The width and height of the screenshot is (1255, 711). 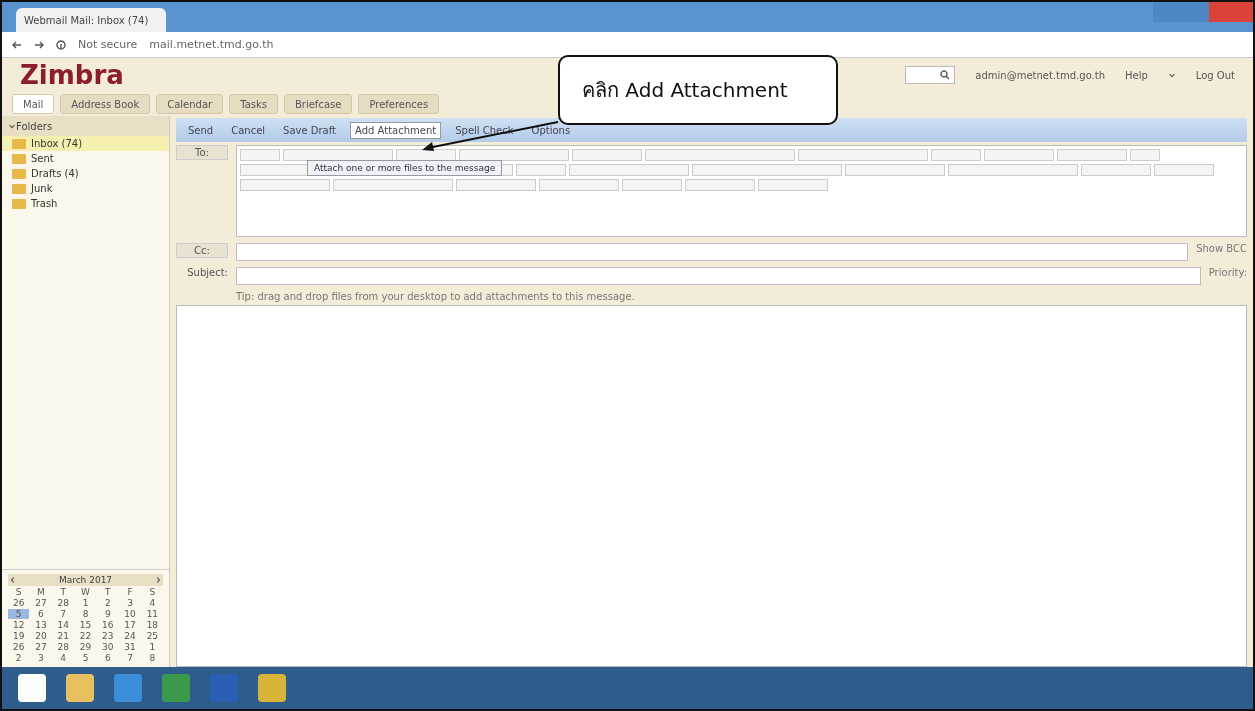 I want to click on search-icon, so click(x=945, y=75).